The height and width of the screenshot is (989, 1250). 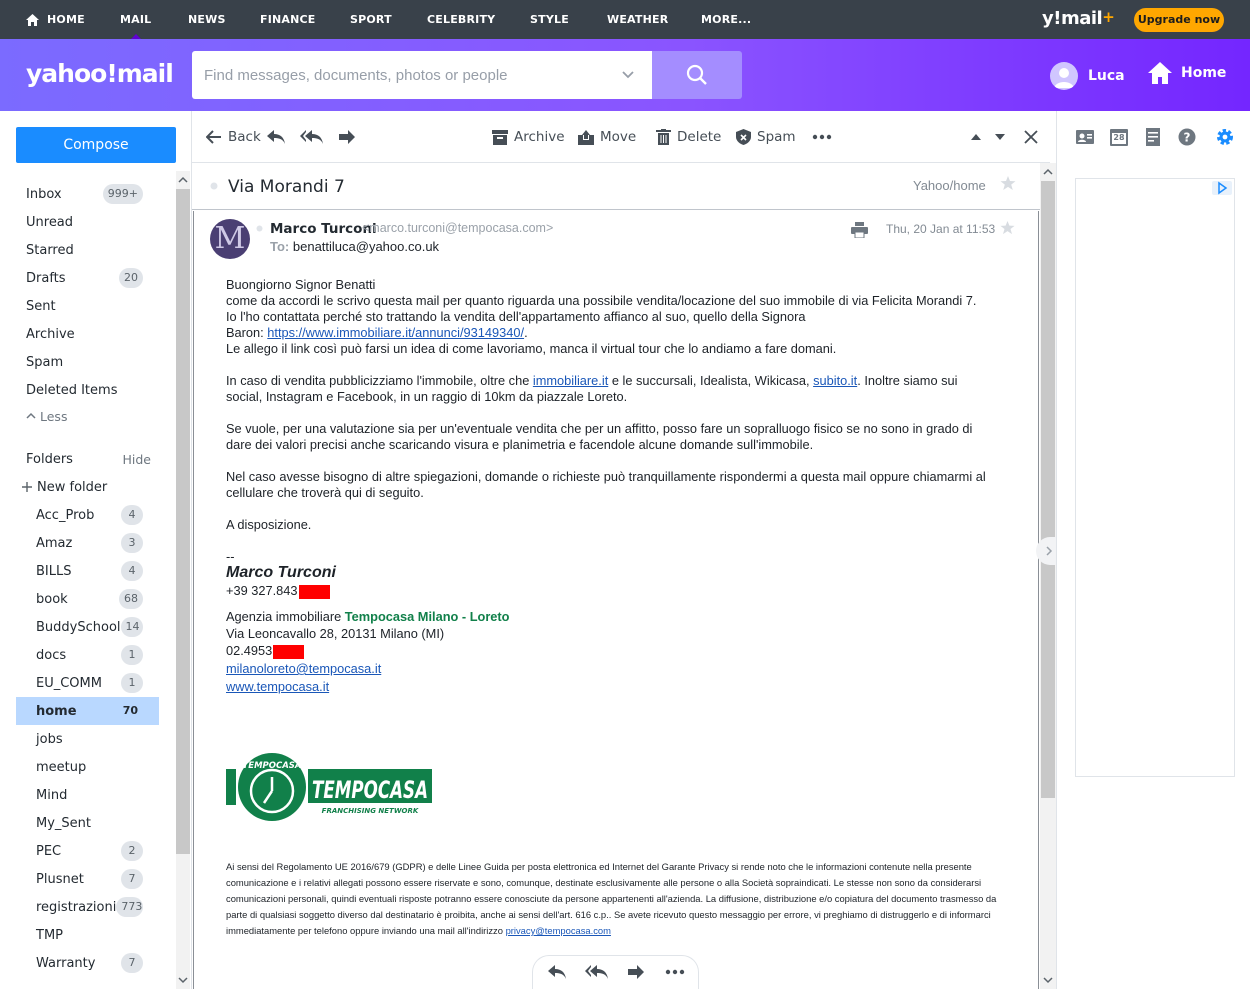 What do you see at coordinates (96, 145) in the screenshot?
I see `compose-button: Compose` at bounding box center [96, 145].